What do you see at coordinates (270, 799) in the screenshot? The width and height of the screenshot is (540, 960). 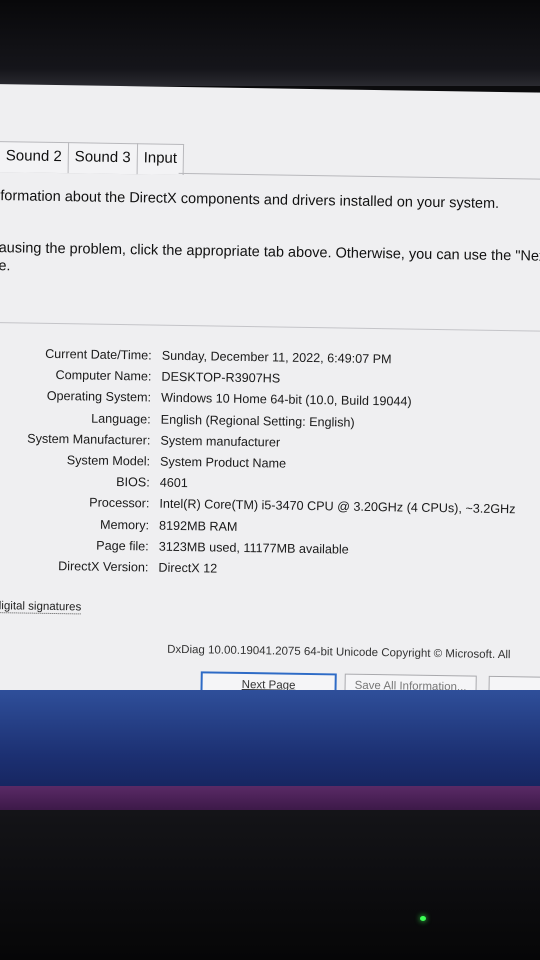 I see `taskbar-edge` at bounding box center [270, 799].